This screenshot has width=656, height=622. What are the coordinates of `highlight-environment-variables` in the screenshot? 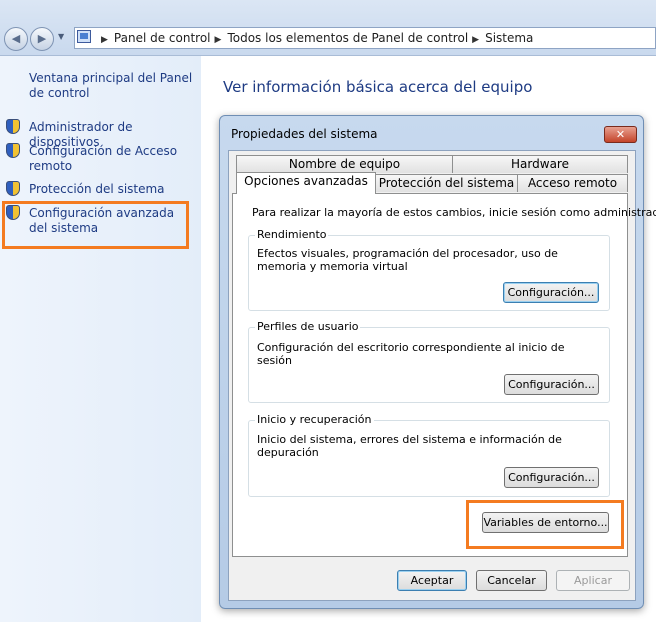 It's located at (545, 524).